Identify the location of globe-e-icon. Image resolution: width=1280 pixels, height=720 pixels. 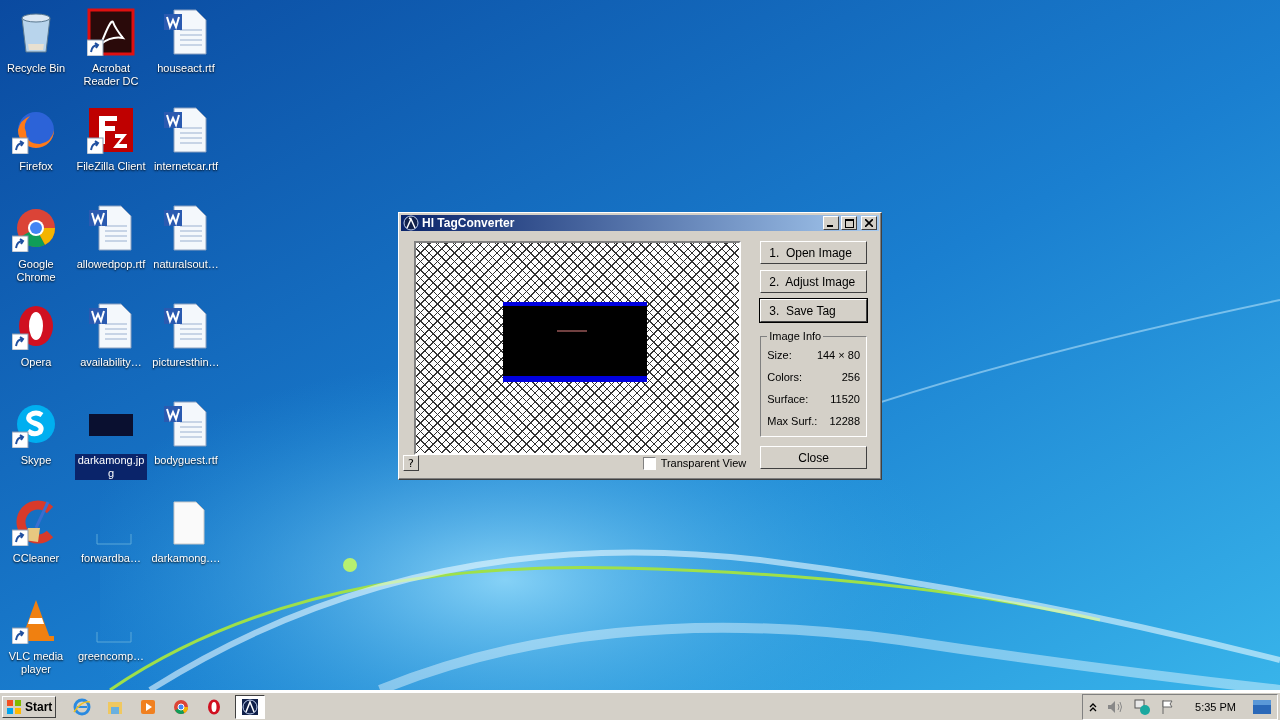
(82, 706).